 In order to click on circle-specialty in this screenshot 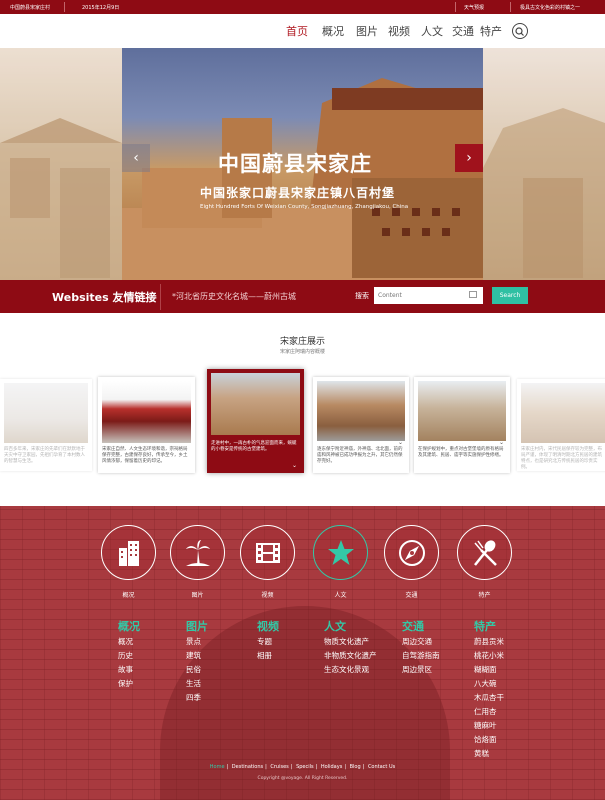, I will do `click(484, 552)`.